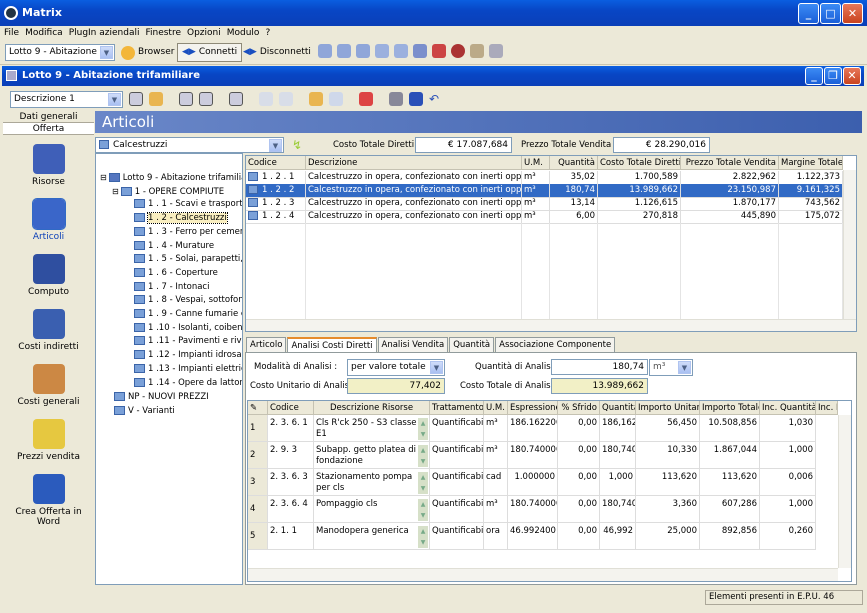  Describe the element at coordinates (830, 13) in the screenshot. I see `maximize-button: □` at that location.